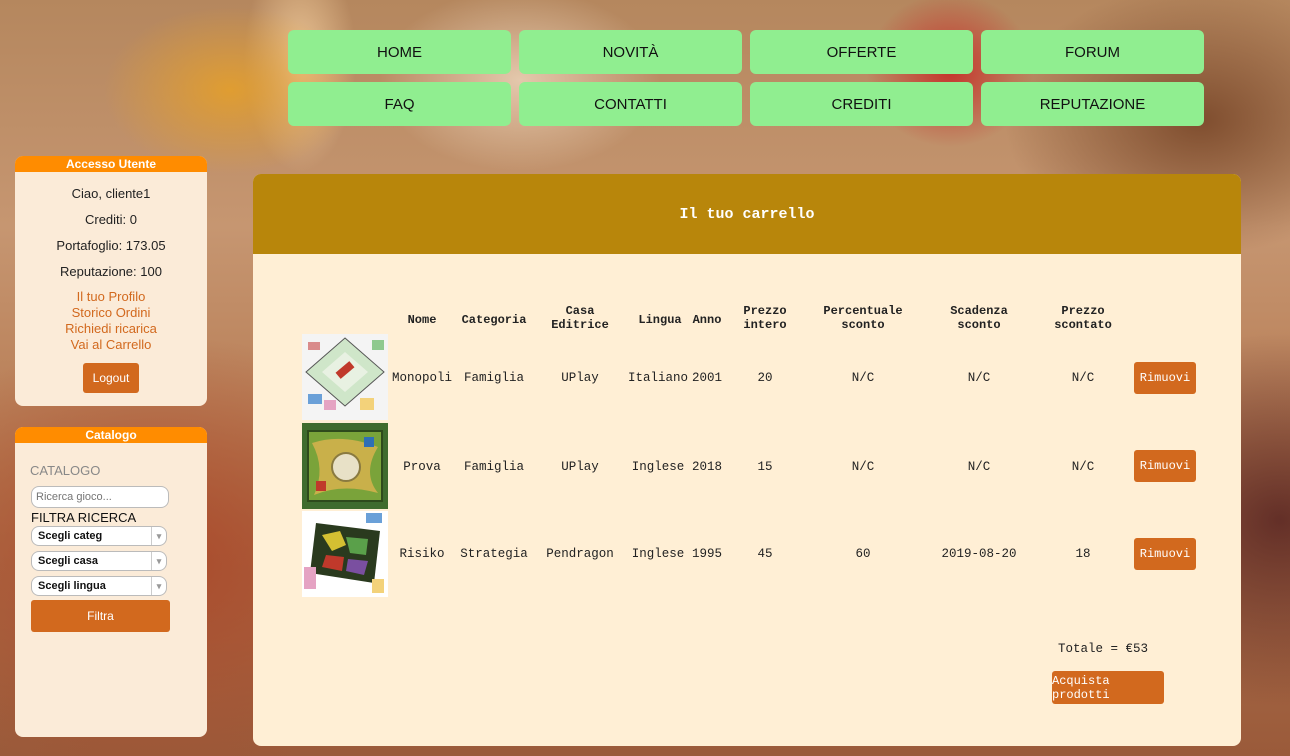 This screenshot has width=1290, height=756. I want to click on link-go-to-cart: Vai al Carrello, so click(111, 345).